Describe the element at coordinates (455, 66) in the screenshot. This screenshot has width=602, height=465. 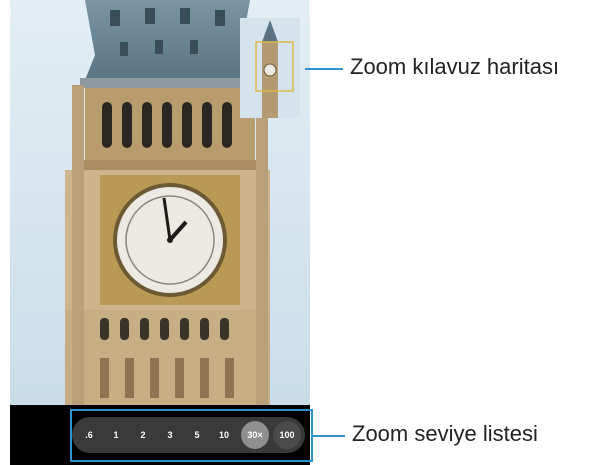
I see `map-callout-label: Zoom kılavuz haritası` at that location.